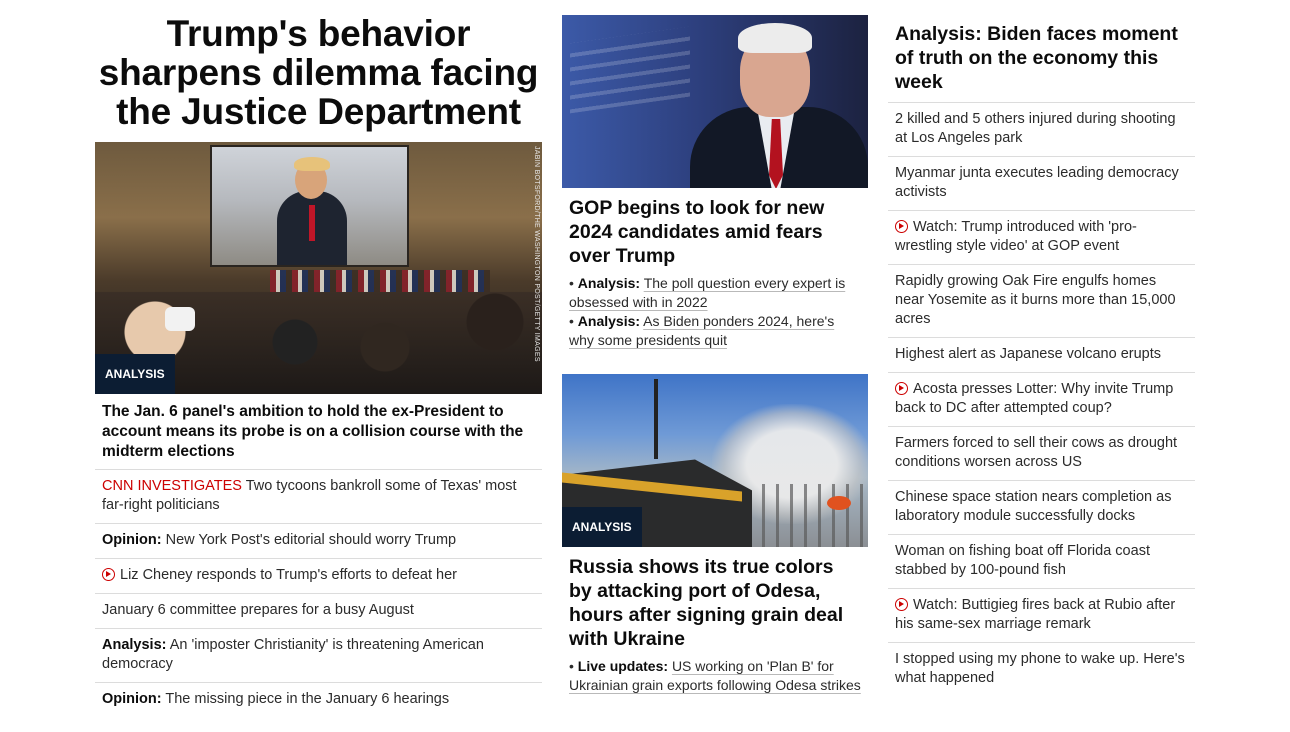 The image size is (1290, 732). What do you see at coordinates (172, 486) in the screenshot?
I see `cnn-investigates-tag: CNN INVESTIGATES` at bounding box center [172, 486].